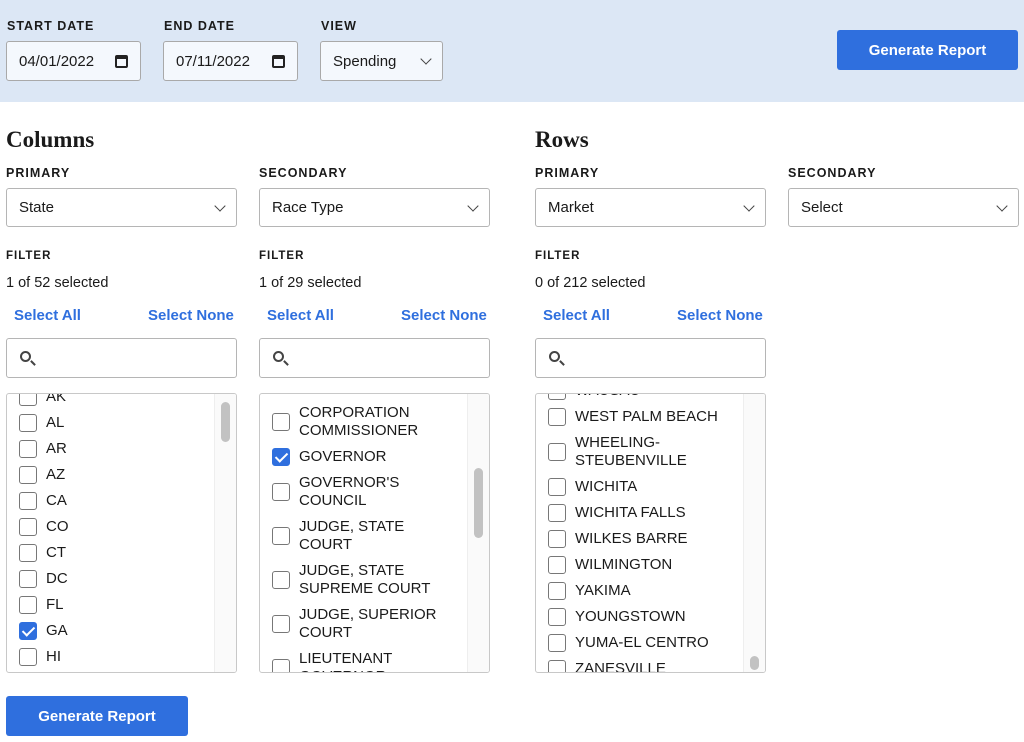  I want to click on list-item: Lieutenant Governor, so click(363, 659).